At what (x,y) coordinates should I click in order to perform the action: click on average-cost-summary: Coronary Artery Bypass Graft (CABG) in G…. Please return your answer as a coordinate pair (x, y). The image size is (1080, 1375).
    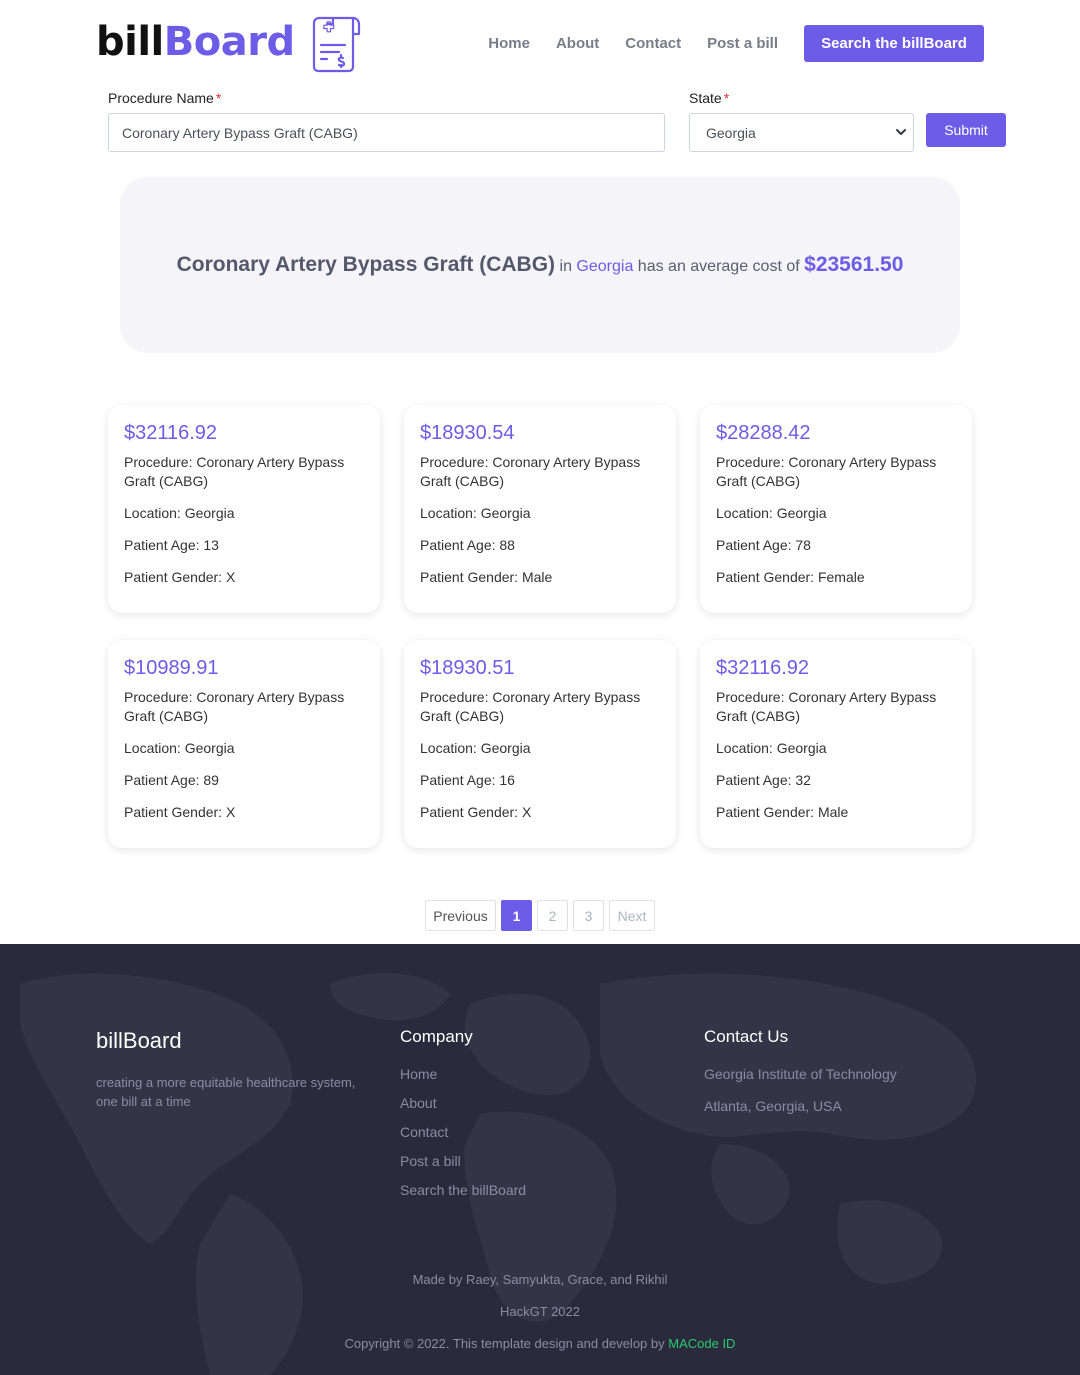
    Looking at the image, I should click on (540, 265).